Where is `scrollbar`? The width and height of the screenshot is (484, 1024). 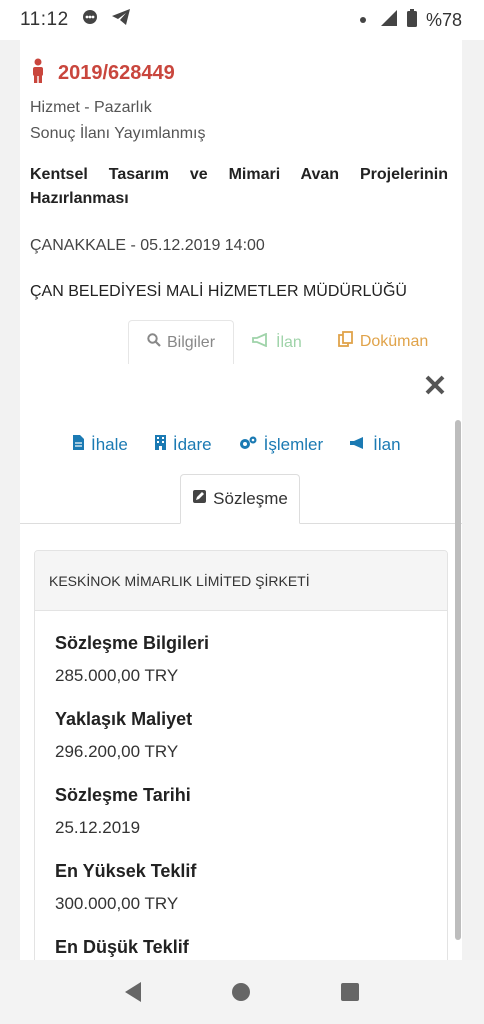 scrollbar is located at coordinates (458, 680).